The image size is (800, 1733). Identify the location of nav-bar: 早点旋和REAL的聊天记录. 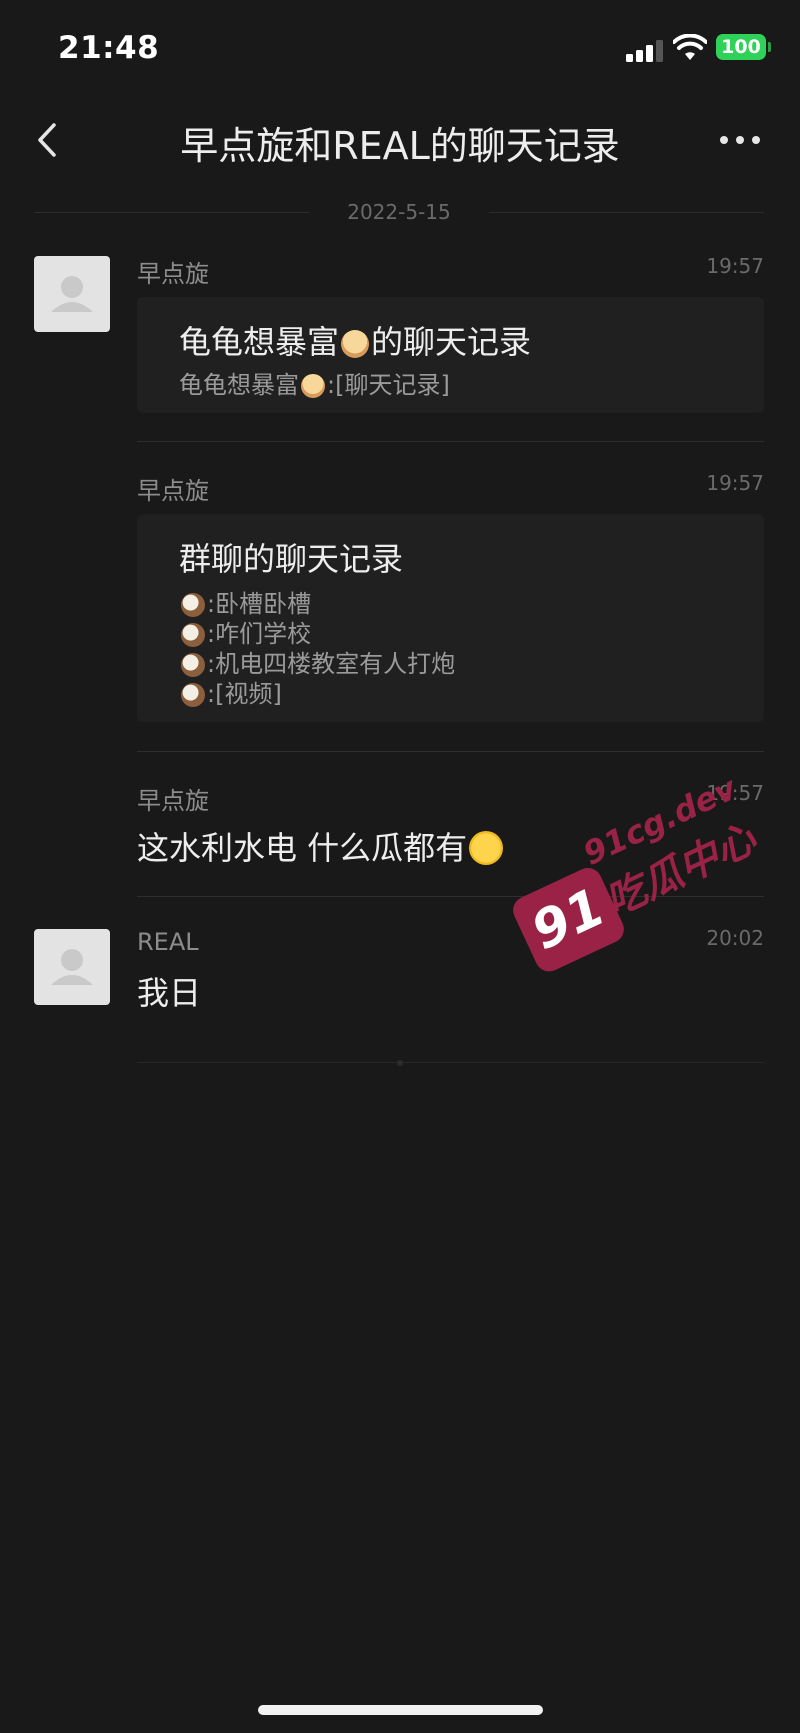
(400, 140).